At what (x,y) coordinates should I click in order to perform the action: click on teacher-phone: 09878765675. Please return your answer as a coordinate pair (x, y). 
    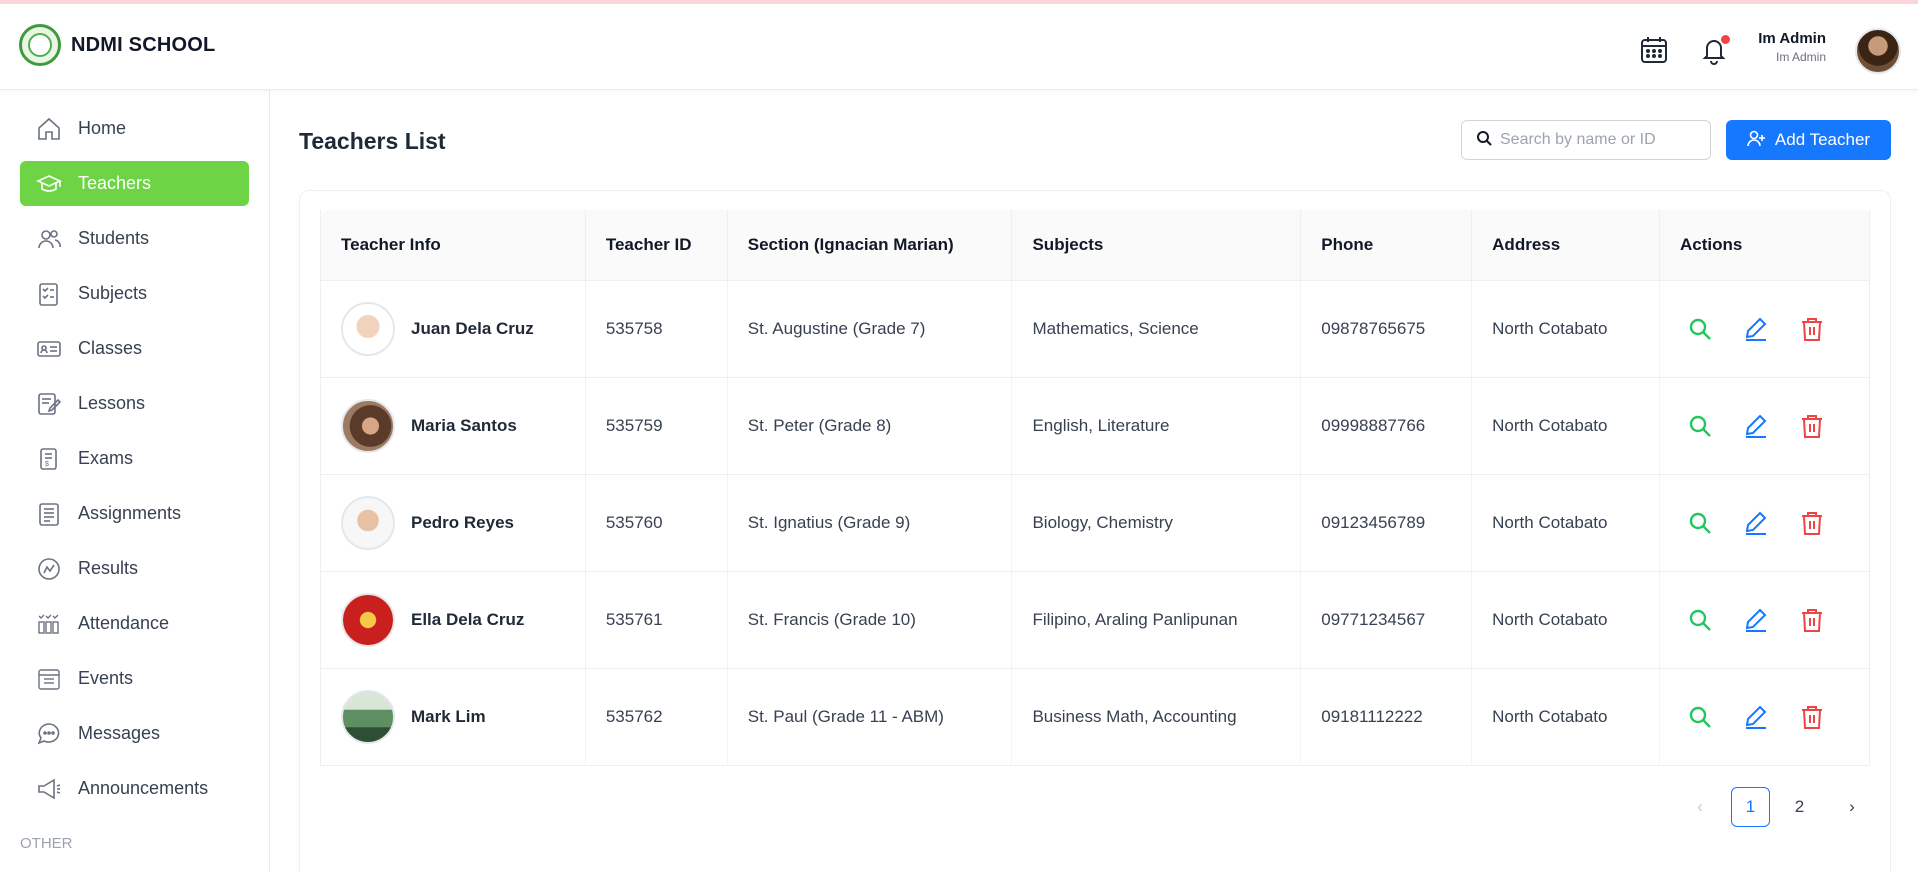
    Looking at the image, I should click on (1386, 329).